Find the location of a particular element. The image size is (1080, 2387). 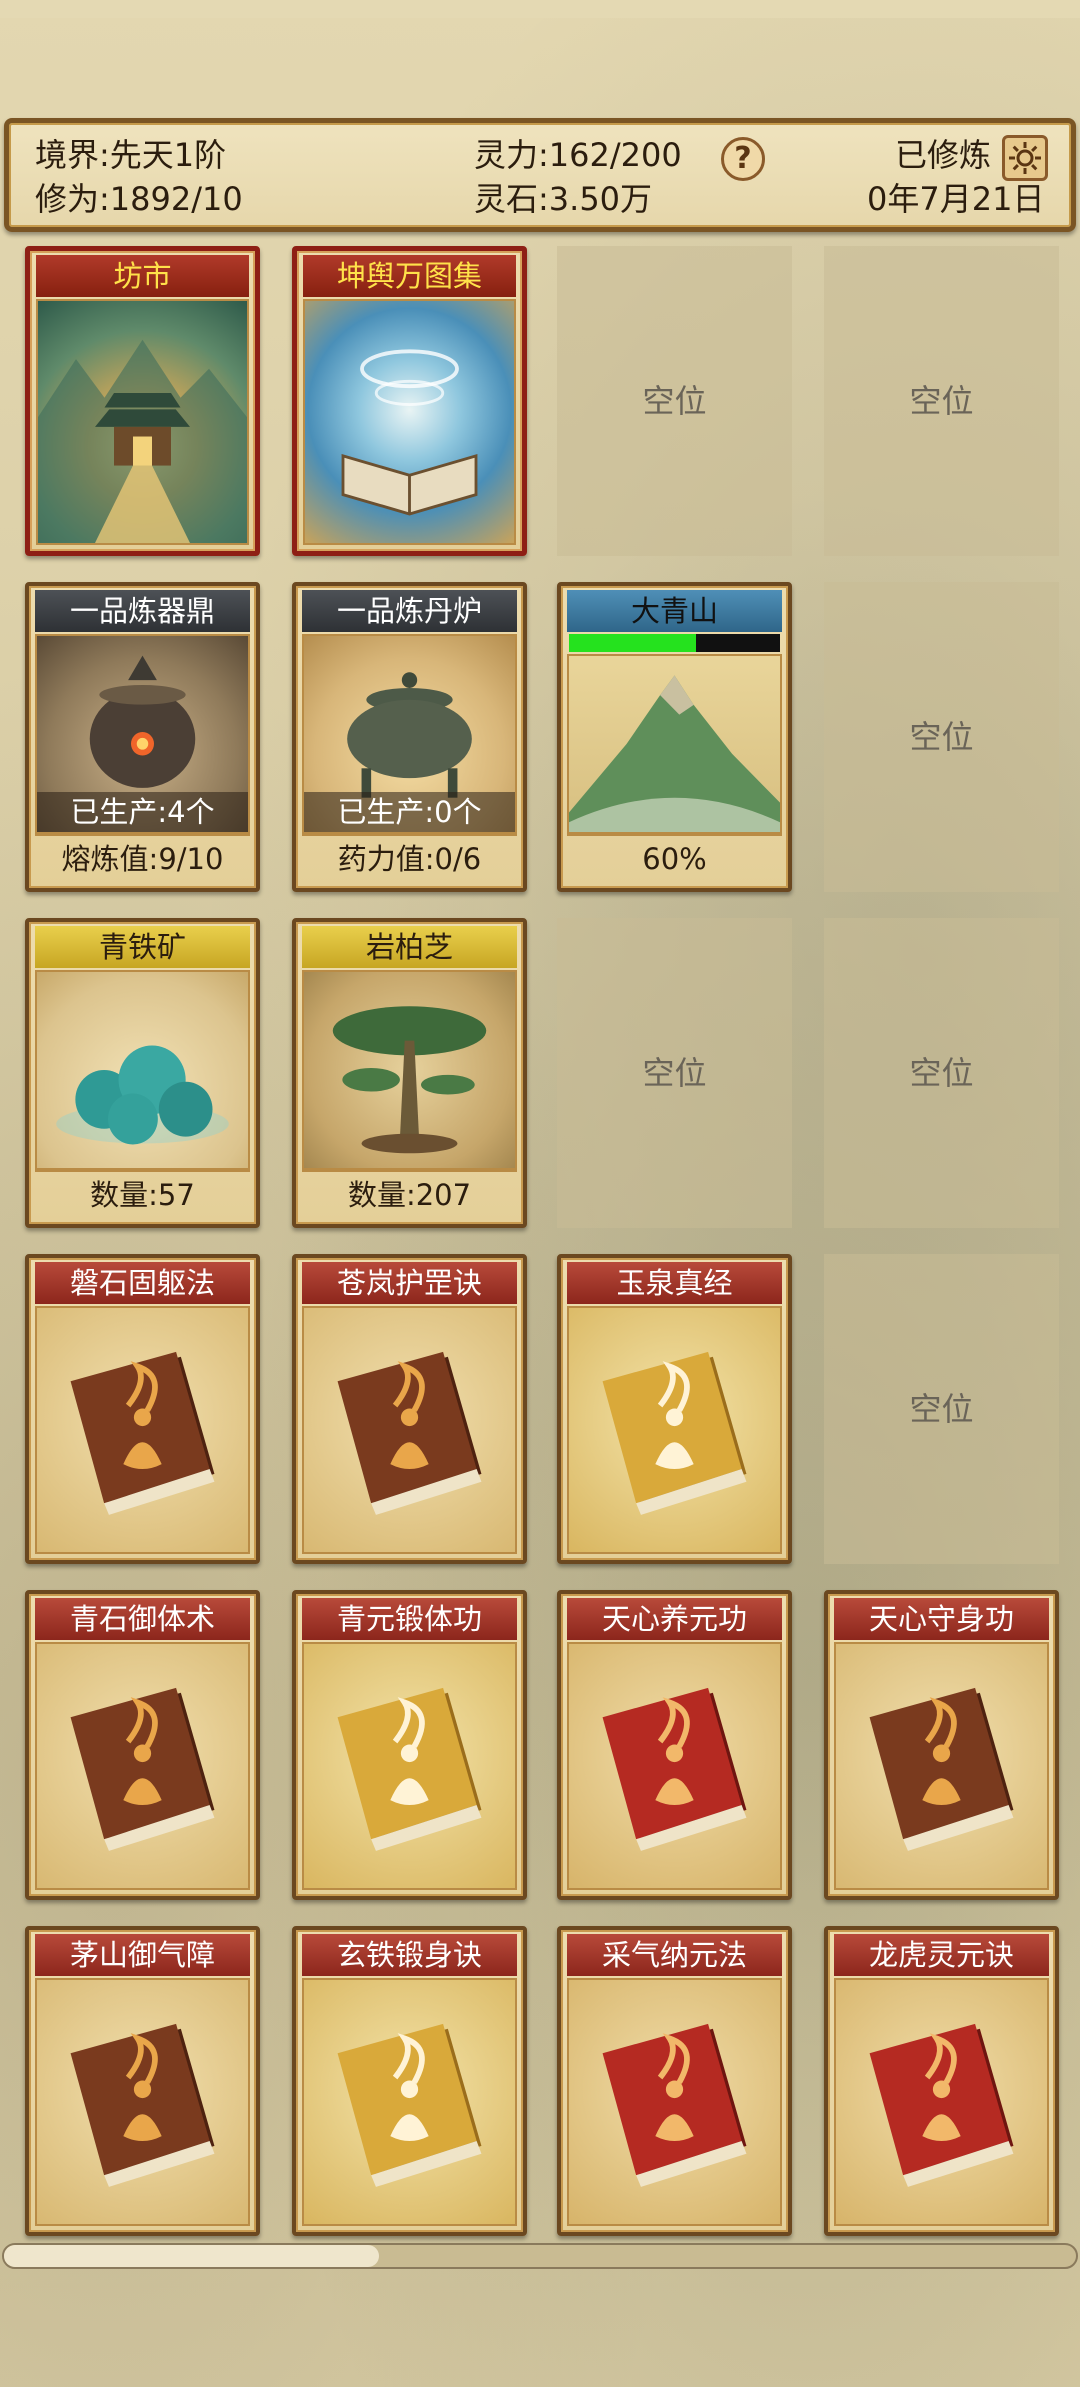

technique-book-card: 茅山御气障 is located at coordinates (142, 2081).